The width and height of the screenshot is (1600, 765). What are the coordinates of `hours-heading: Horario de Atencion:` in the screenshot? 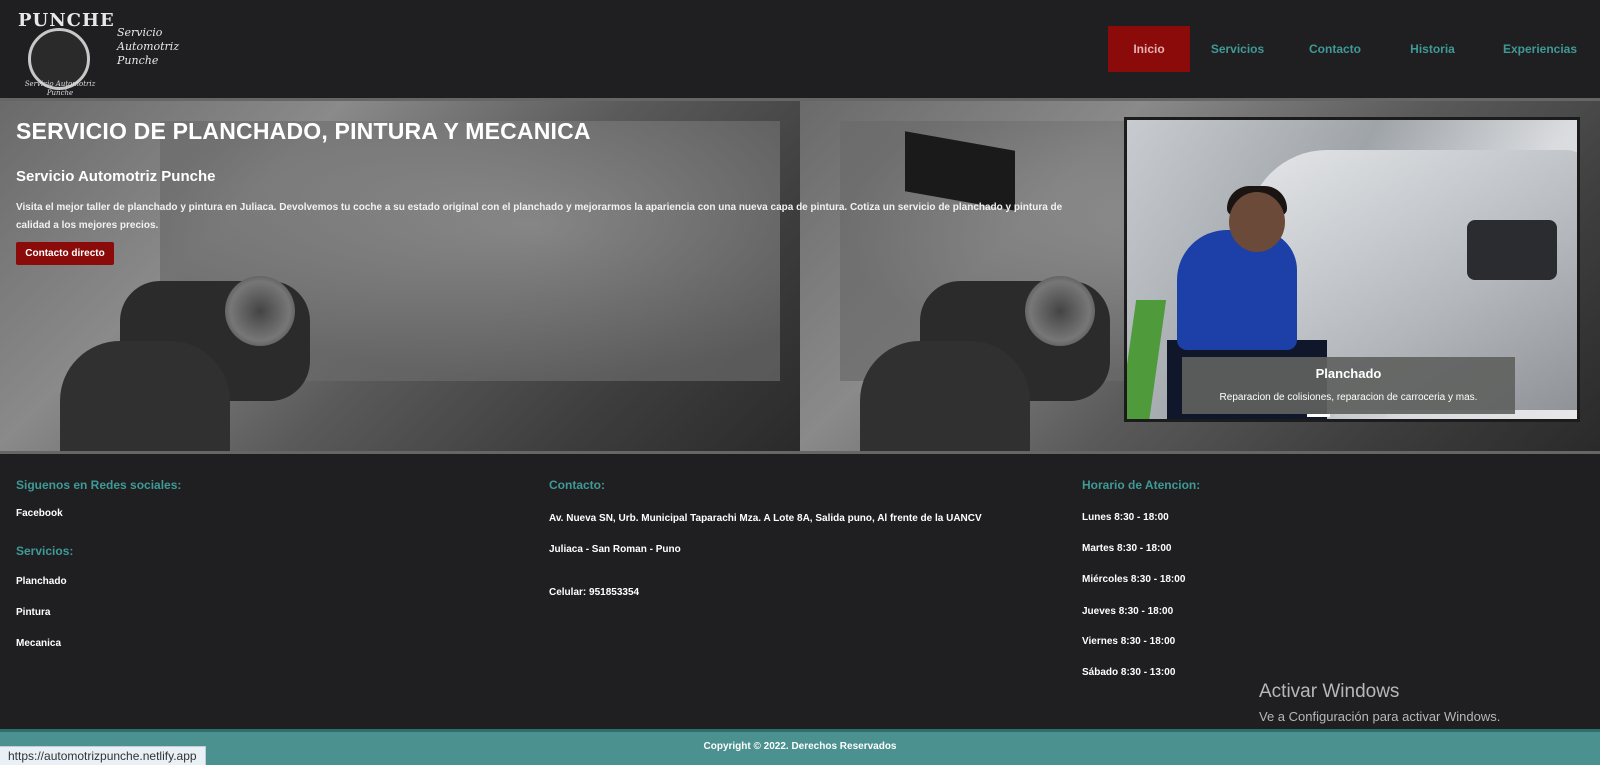 It's located at (1141, 485).